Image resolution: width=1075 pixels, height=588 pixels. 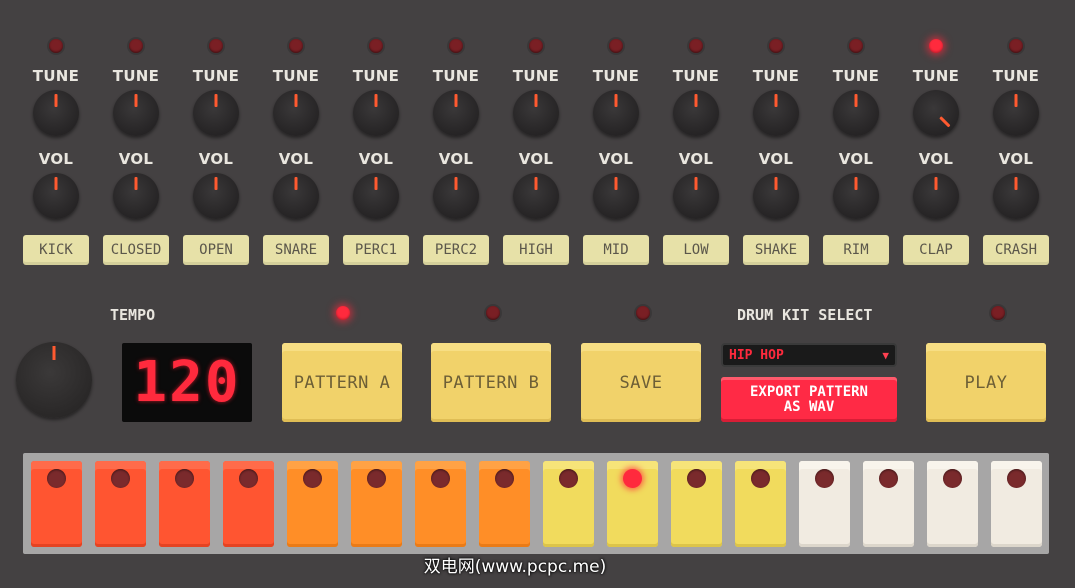 I want to click on channel-name-button: PERC2, so click(x=456, y=250).